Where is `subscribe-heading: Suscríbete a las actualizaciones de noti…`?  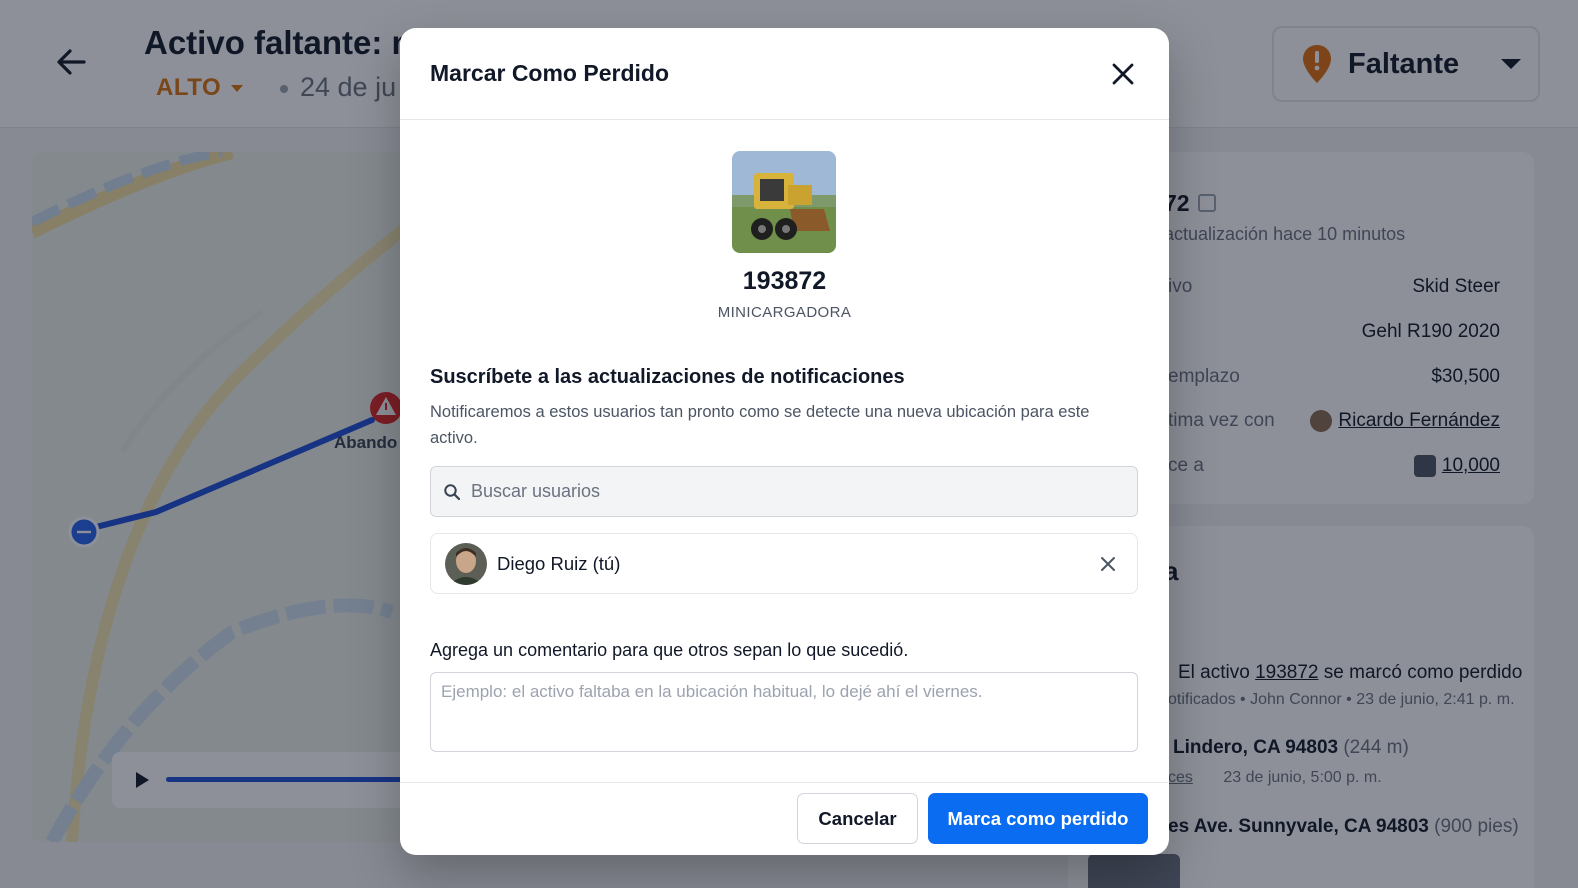
subscribe-heading: Suscríbete a las actualizaciones de noti… is located at coordinates (667, 377).